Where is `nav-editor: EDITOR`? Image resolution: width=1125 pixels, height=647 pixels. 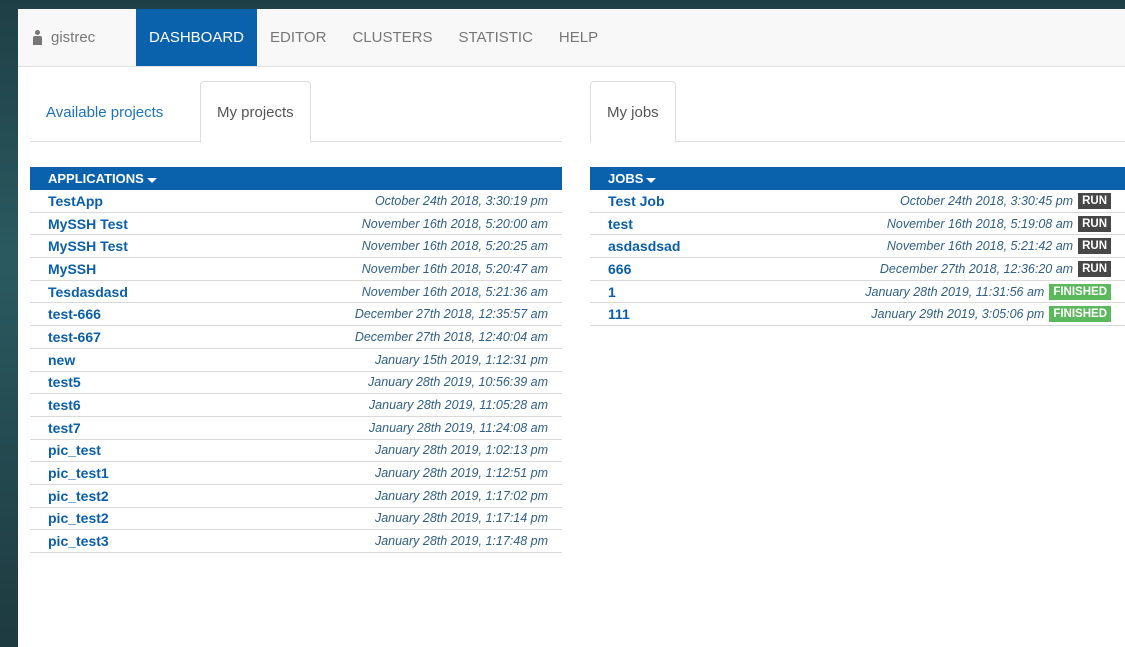 nav-editor: EDITOR is located at coordinates (298, 37).